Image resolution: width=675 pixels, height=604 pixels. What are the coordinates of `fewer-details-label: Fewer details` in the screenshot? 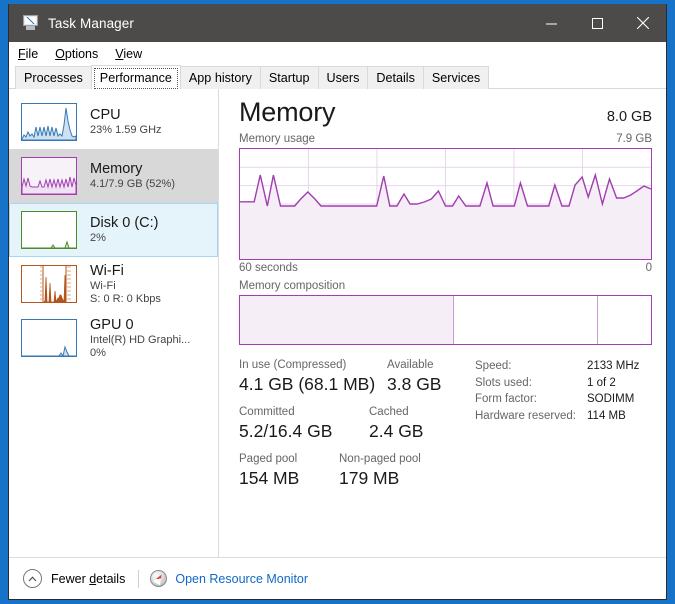 It's located at (88, 578).